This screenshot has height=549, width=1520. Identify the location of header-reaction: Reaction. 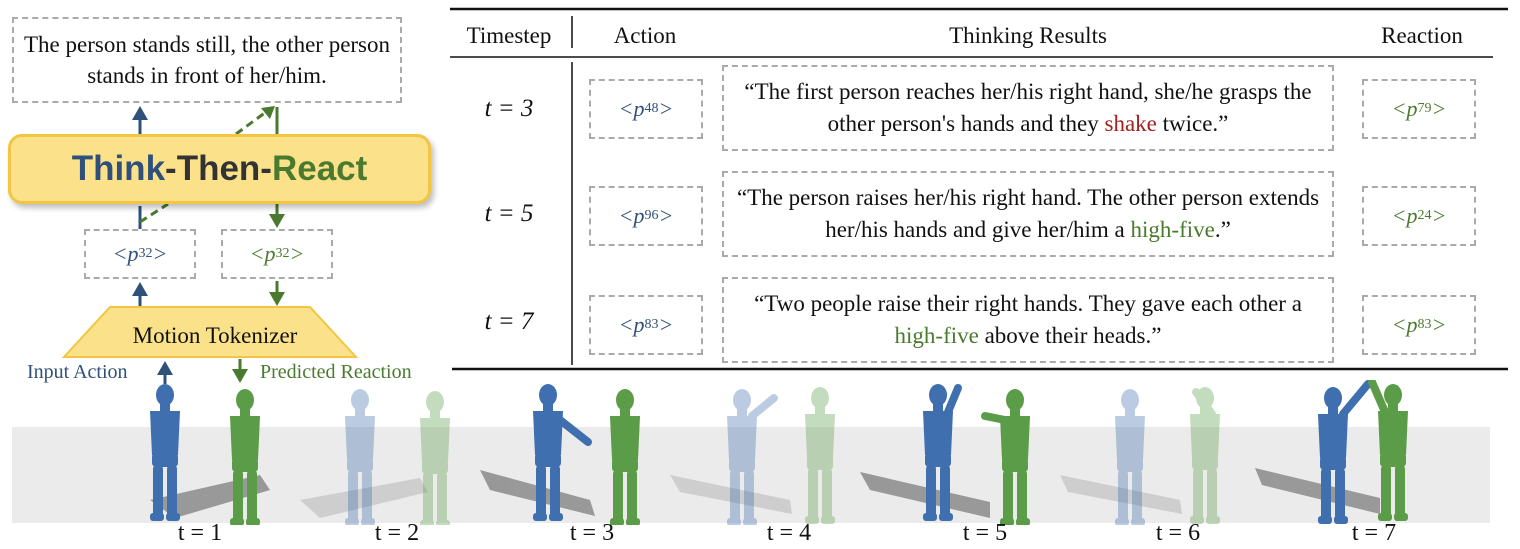
(1422, 35).